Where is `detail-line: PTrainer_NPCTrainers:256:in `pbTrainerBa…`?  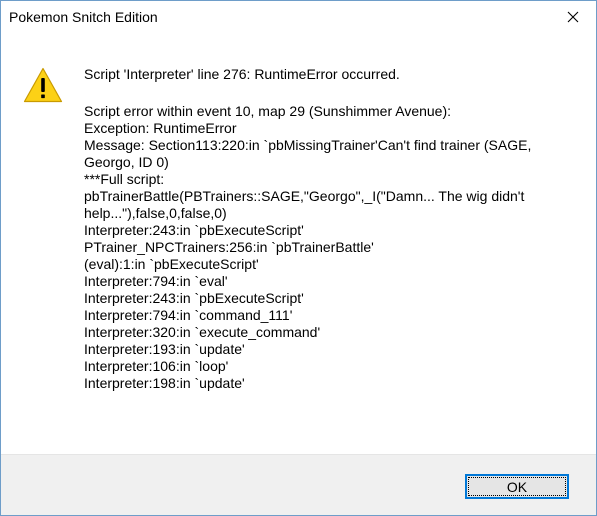 detail-line: PTrainer_NPCTrainers:256:in `pbTrainerBa… is located at coordinates (229, 247).